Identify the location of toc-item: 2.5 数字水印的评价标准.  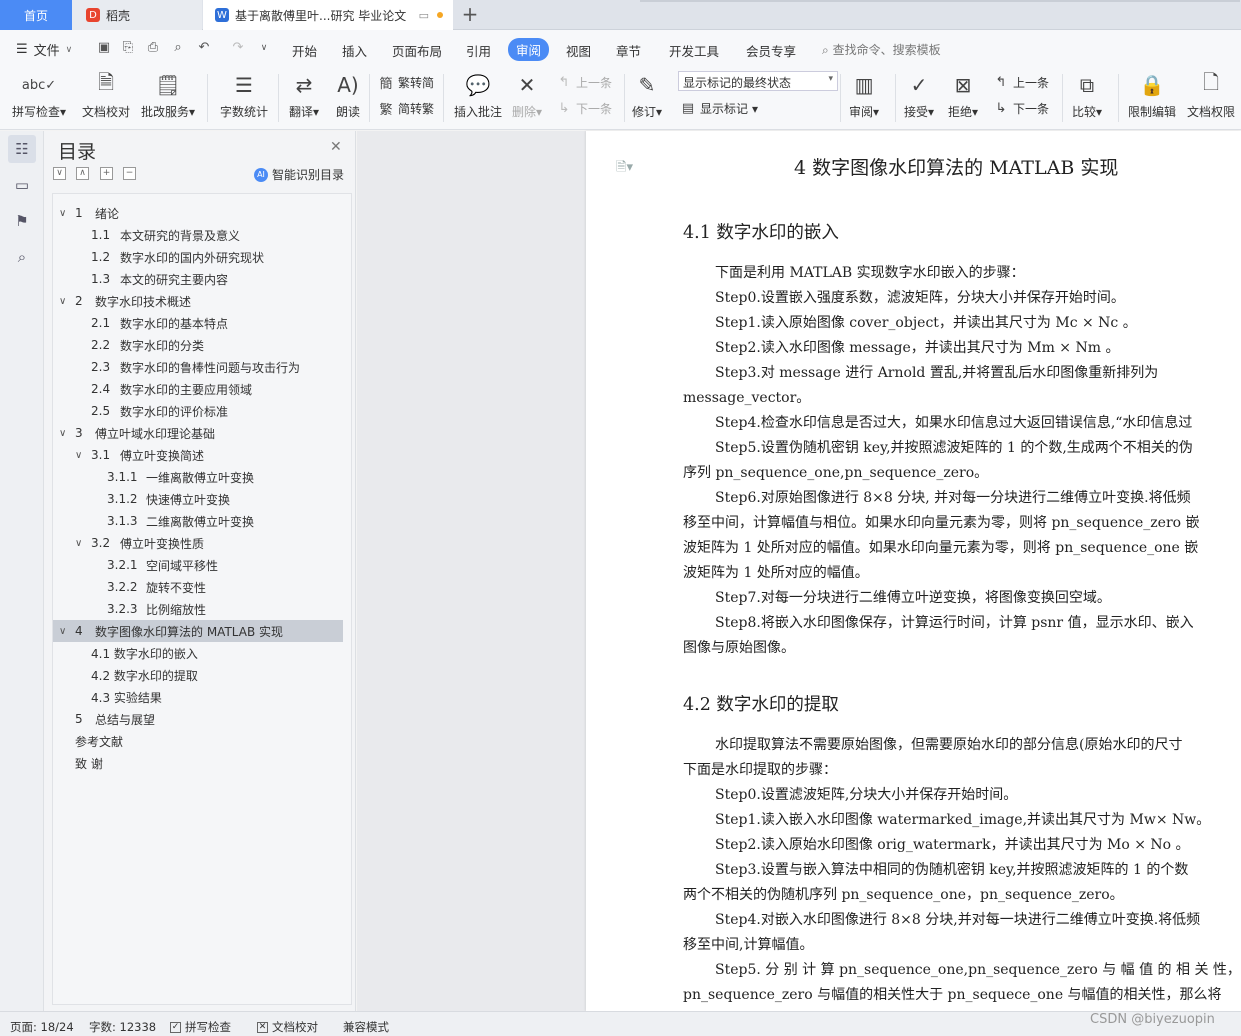
(198, 411).